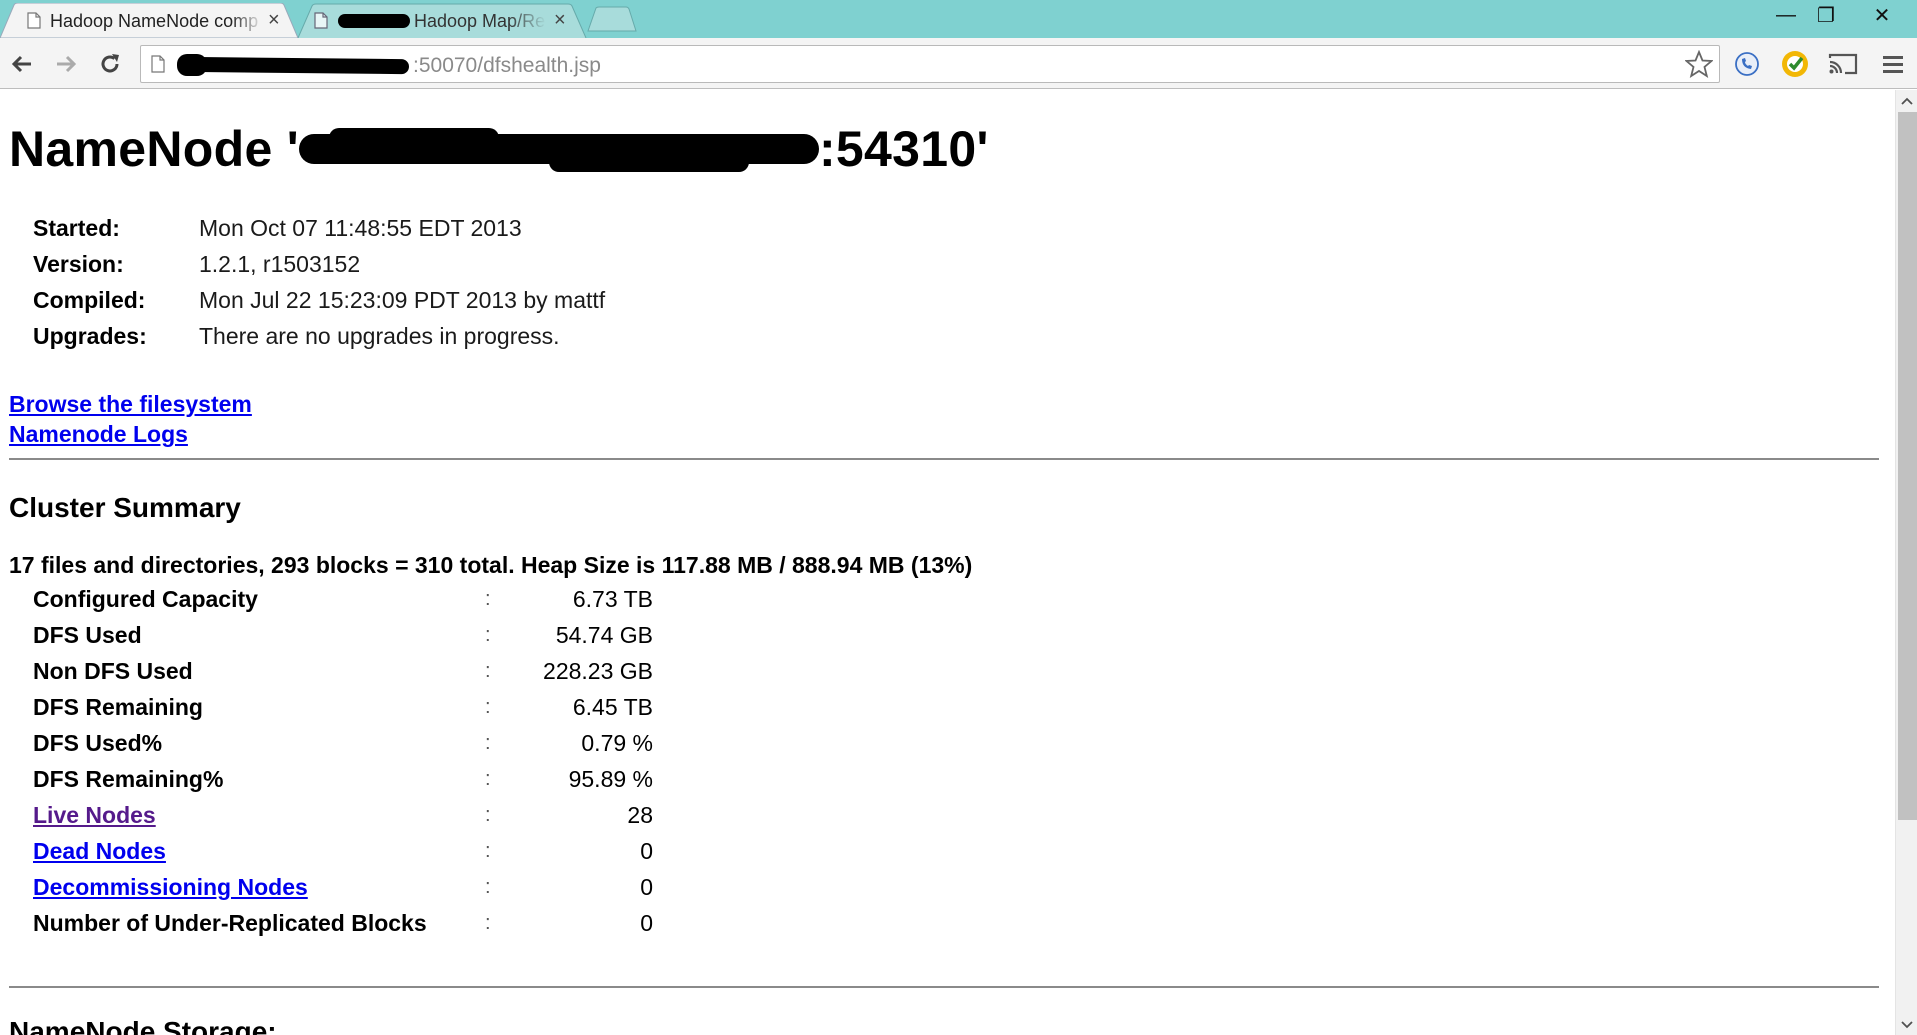  Describe the element at coordinates (343, 853) in the screenshot. I see `table-row: Dead Nodes : 0` at that location.